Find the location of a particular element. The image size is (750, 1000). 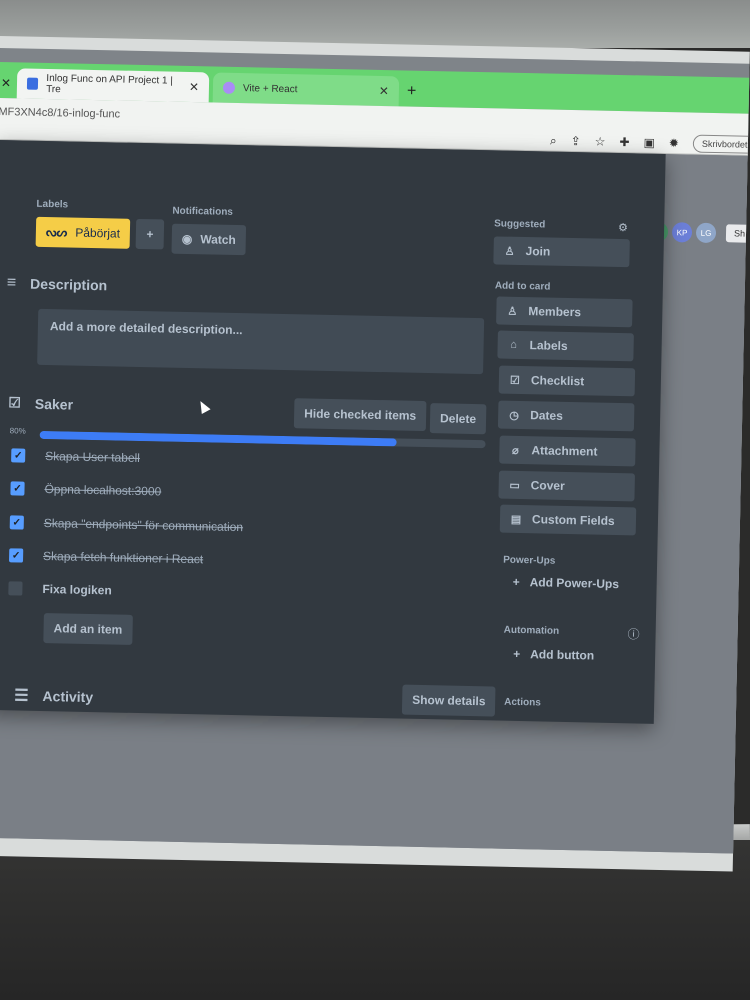

activity-header: ☰ Activity is located at coordinates (53, 696).